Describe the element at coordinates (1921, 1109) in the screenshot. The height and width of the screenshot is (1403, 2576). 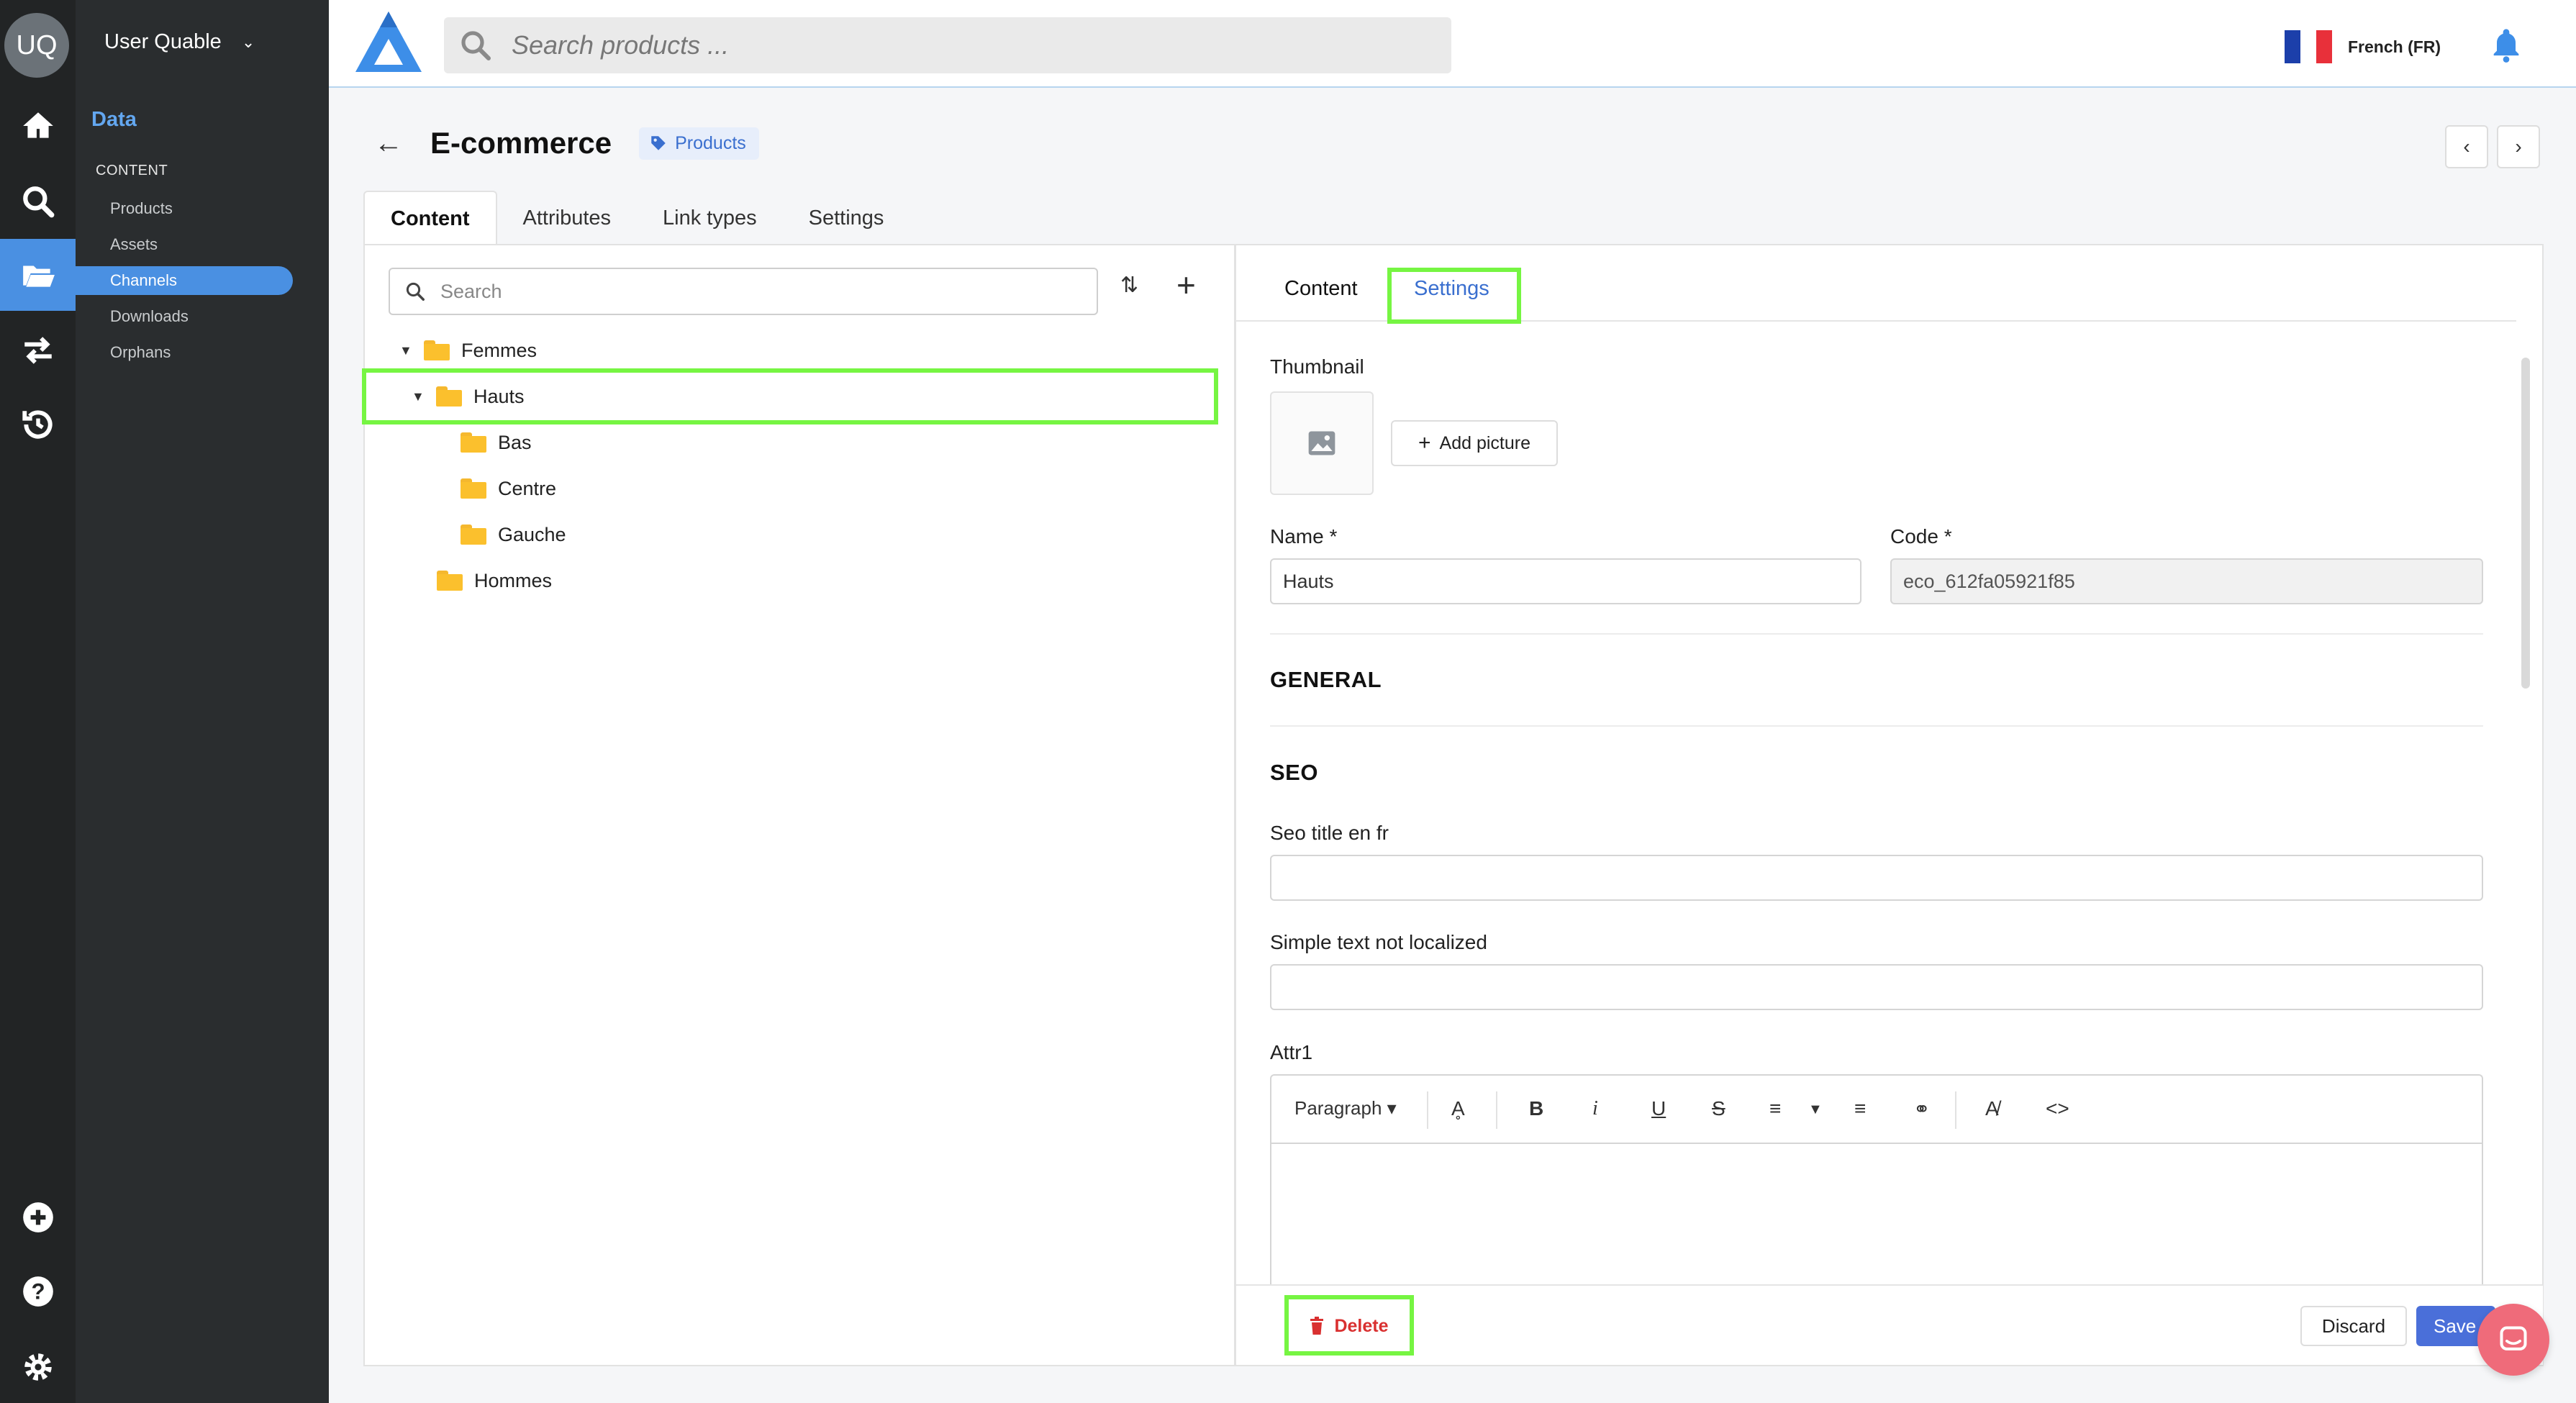
I see `link-icon: ⚭` at that location.